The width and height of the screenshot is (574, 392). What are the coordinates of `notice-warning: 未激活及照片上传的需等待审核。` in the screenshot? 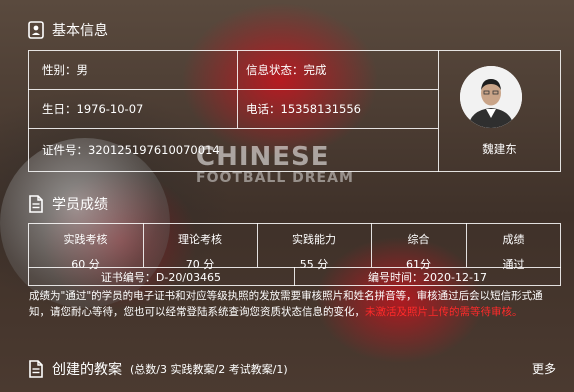 It's located at (444, 312).